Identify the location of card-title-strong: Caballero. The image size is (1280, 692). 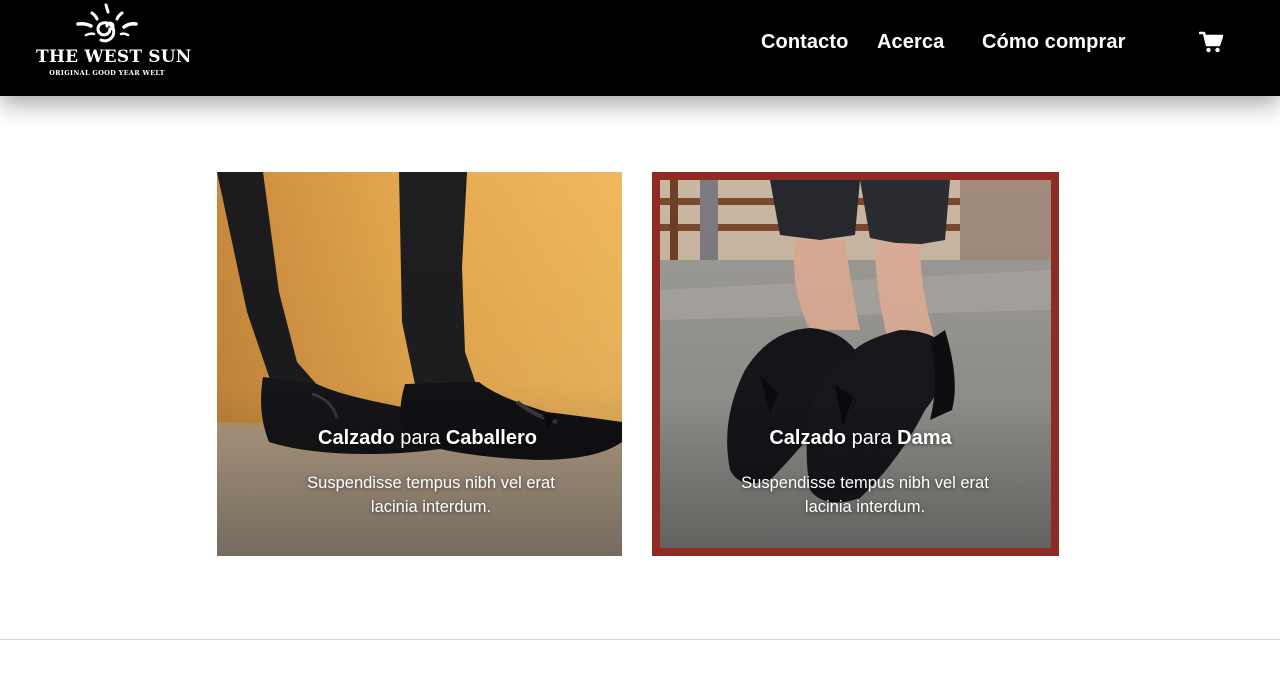
(491, 438).